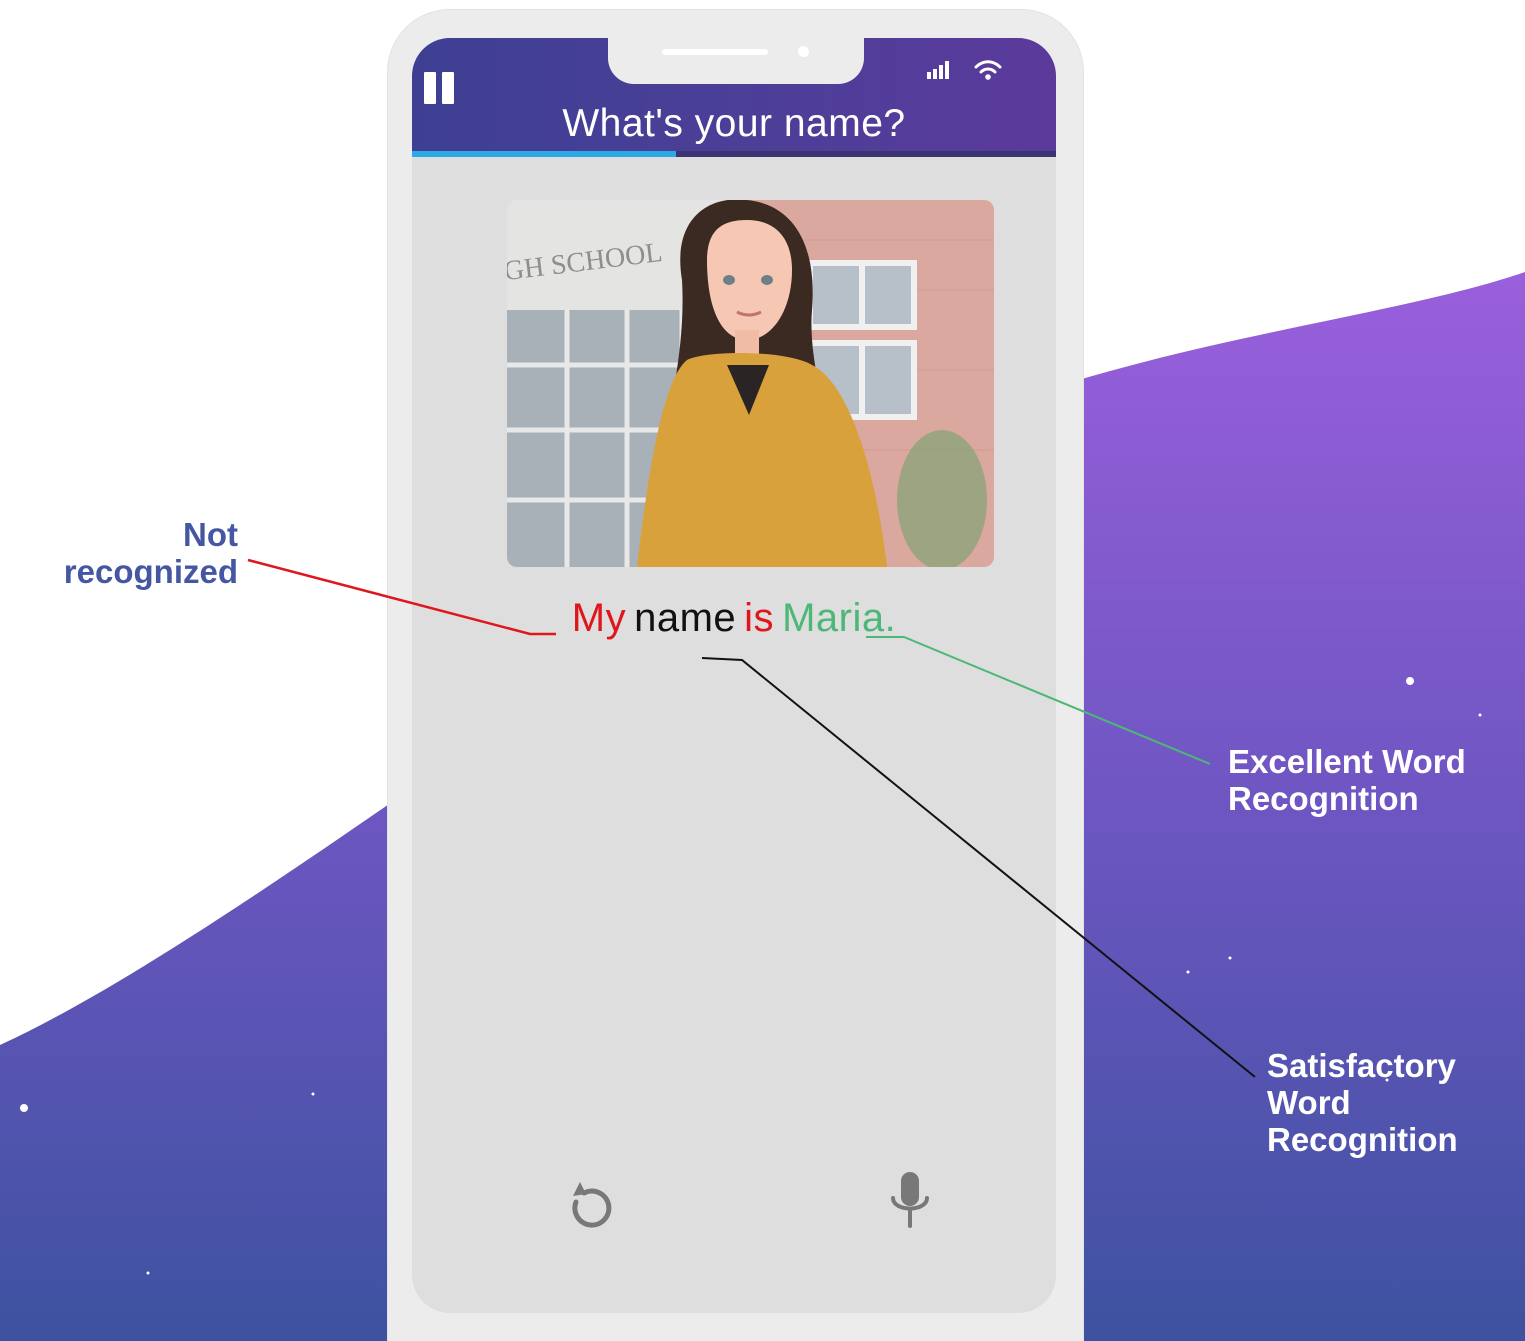 The height and width of the screenshot is (1341, 1525). Describe the element at coordinates (544, 154) in the screenshot. I see `progress-bar` at that location.